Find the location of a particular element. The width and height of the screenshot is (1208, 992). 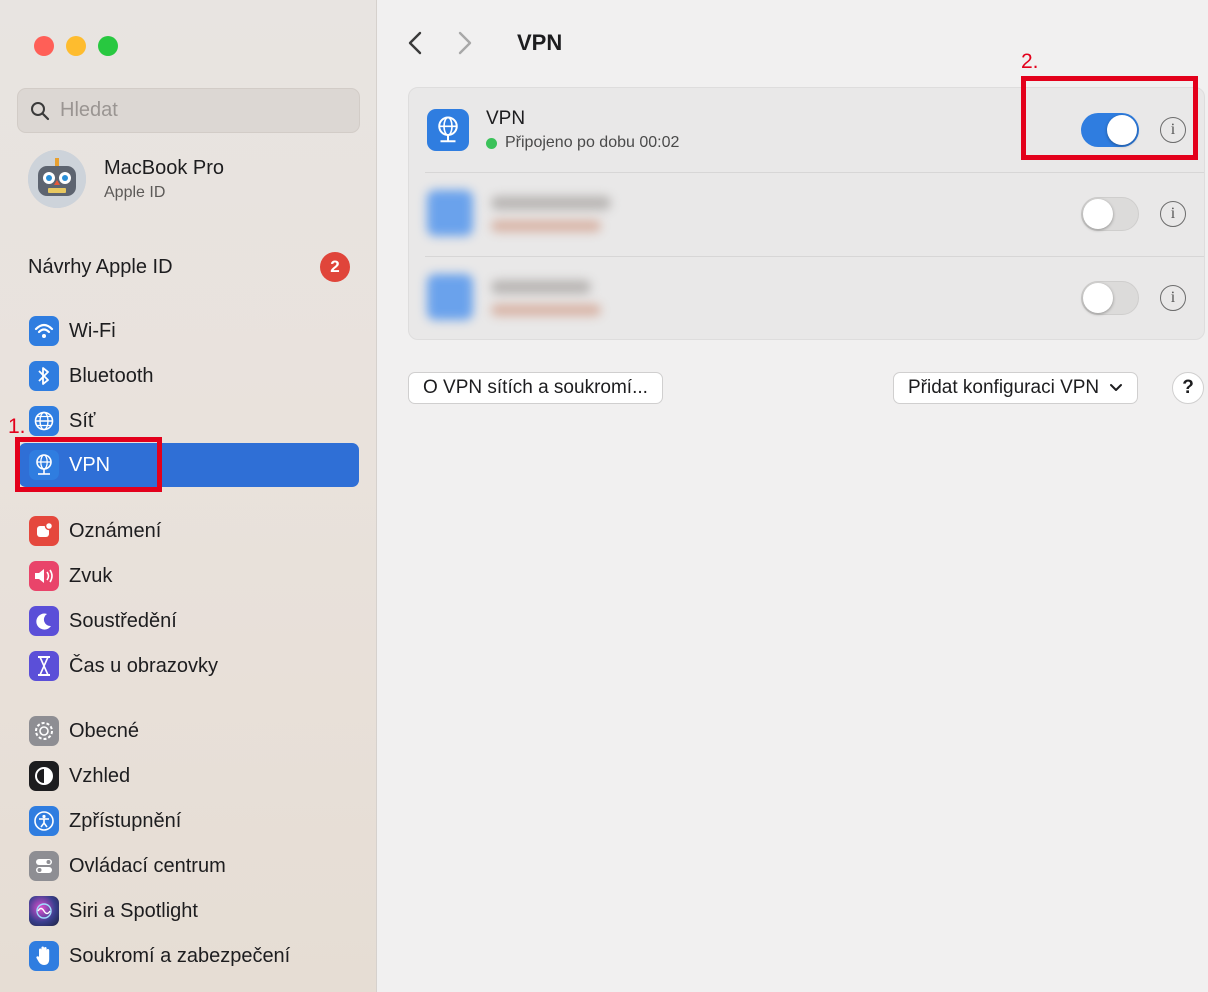

sidebar-item-label: Zvuk is located at coordinates (91, 575).